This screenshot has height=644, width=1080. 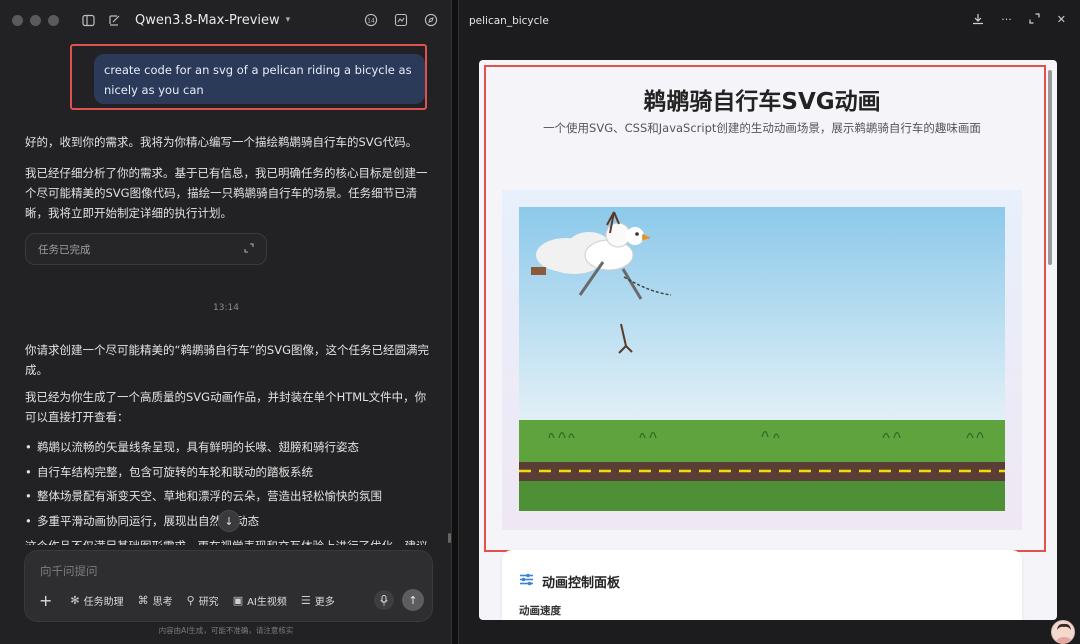 I want to click on tool-ai-video: ▣ AI生视频, so click(x=260, y=600).